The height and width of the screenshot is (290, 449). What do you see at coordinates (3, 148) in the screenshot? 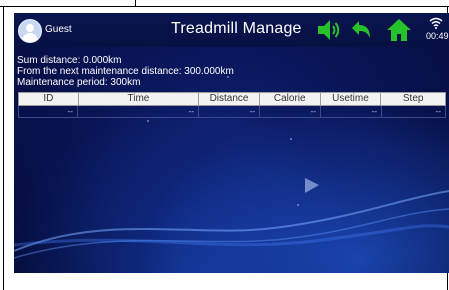
I see `document-frame-left` at bounding box center [3, 148].